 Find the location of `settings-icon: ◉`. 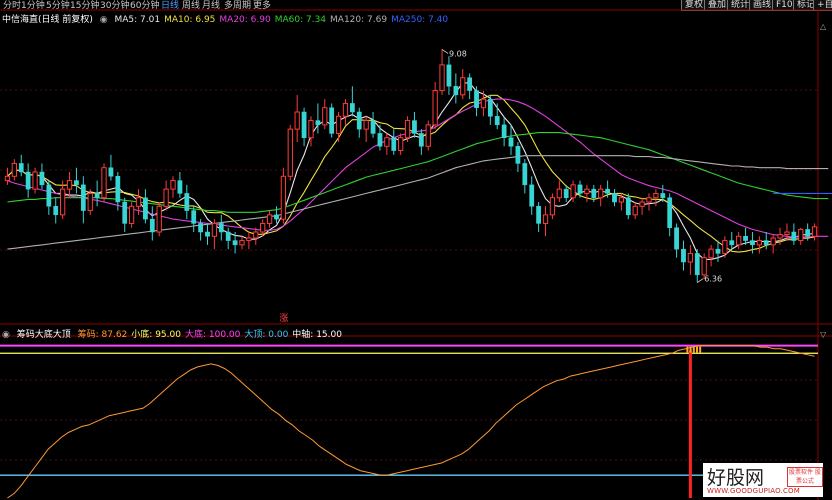

settings-icon: ◉ is located at coordinates (104, 20).